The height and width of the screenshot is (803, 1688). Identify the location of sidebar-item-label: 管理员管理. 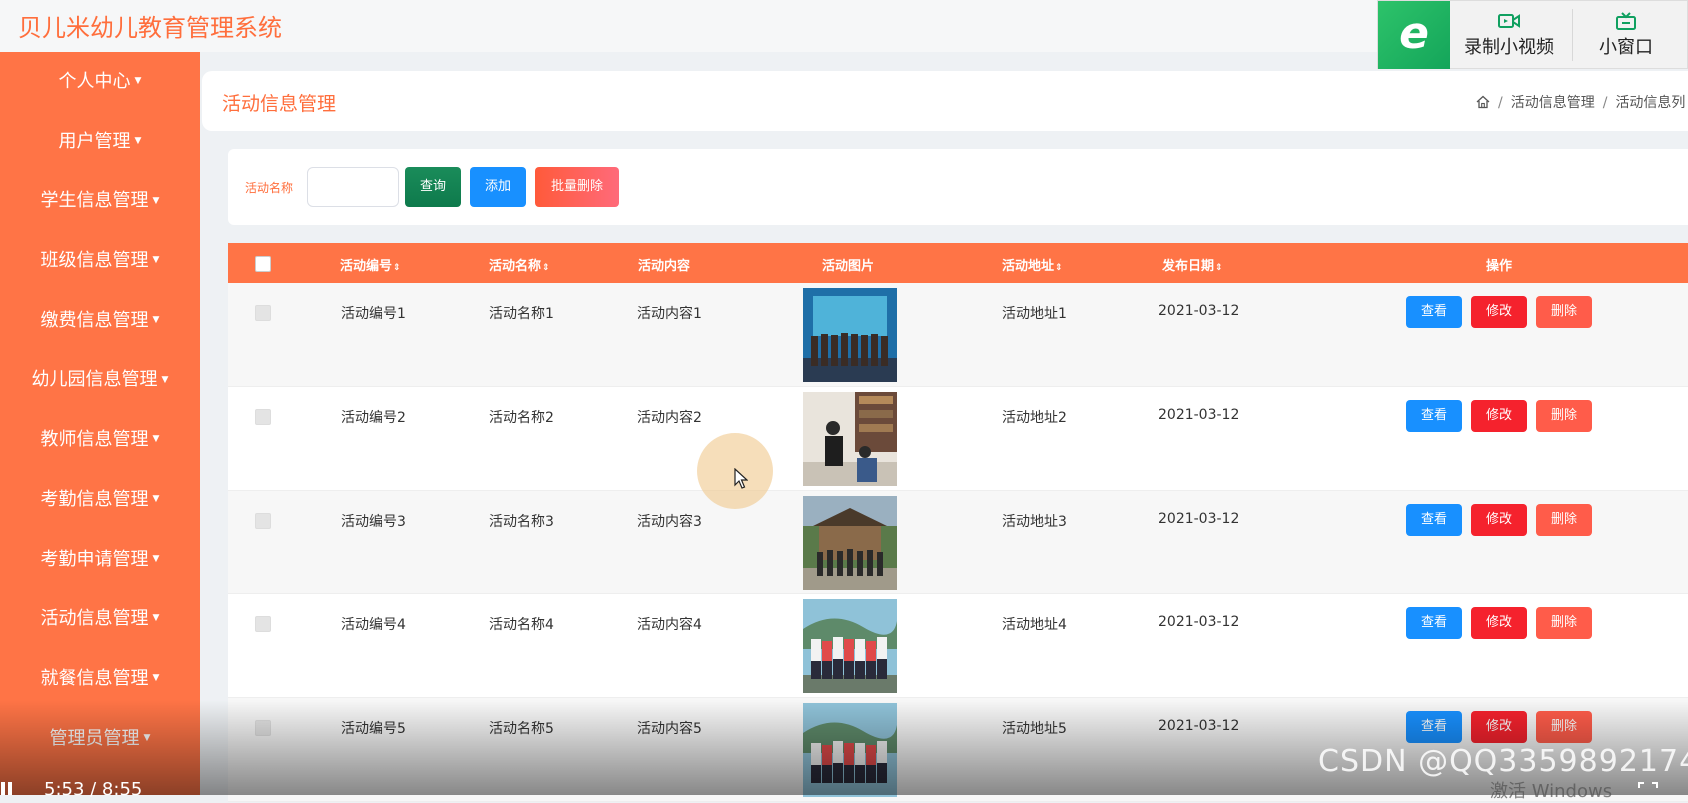
(94, 738).